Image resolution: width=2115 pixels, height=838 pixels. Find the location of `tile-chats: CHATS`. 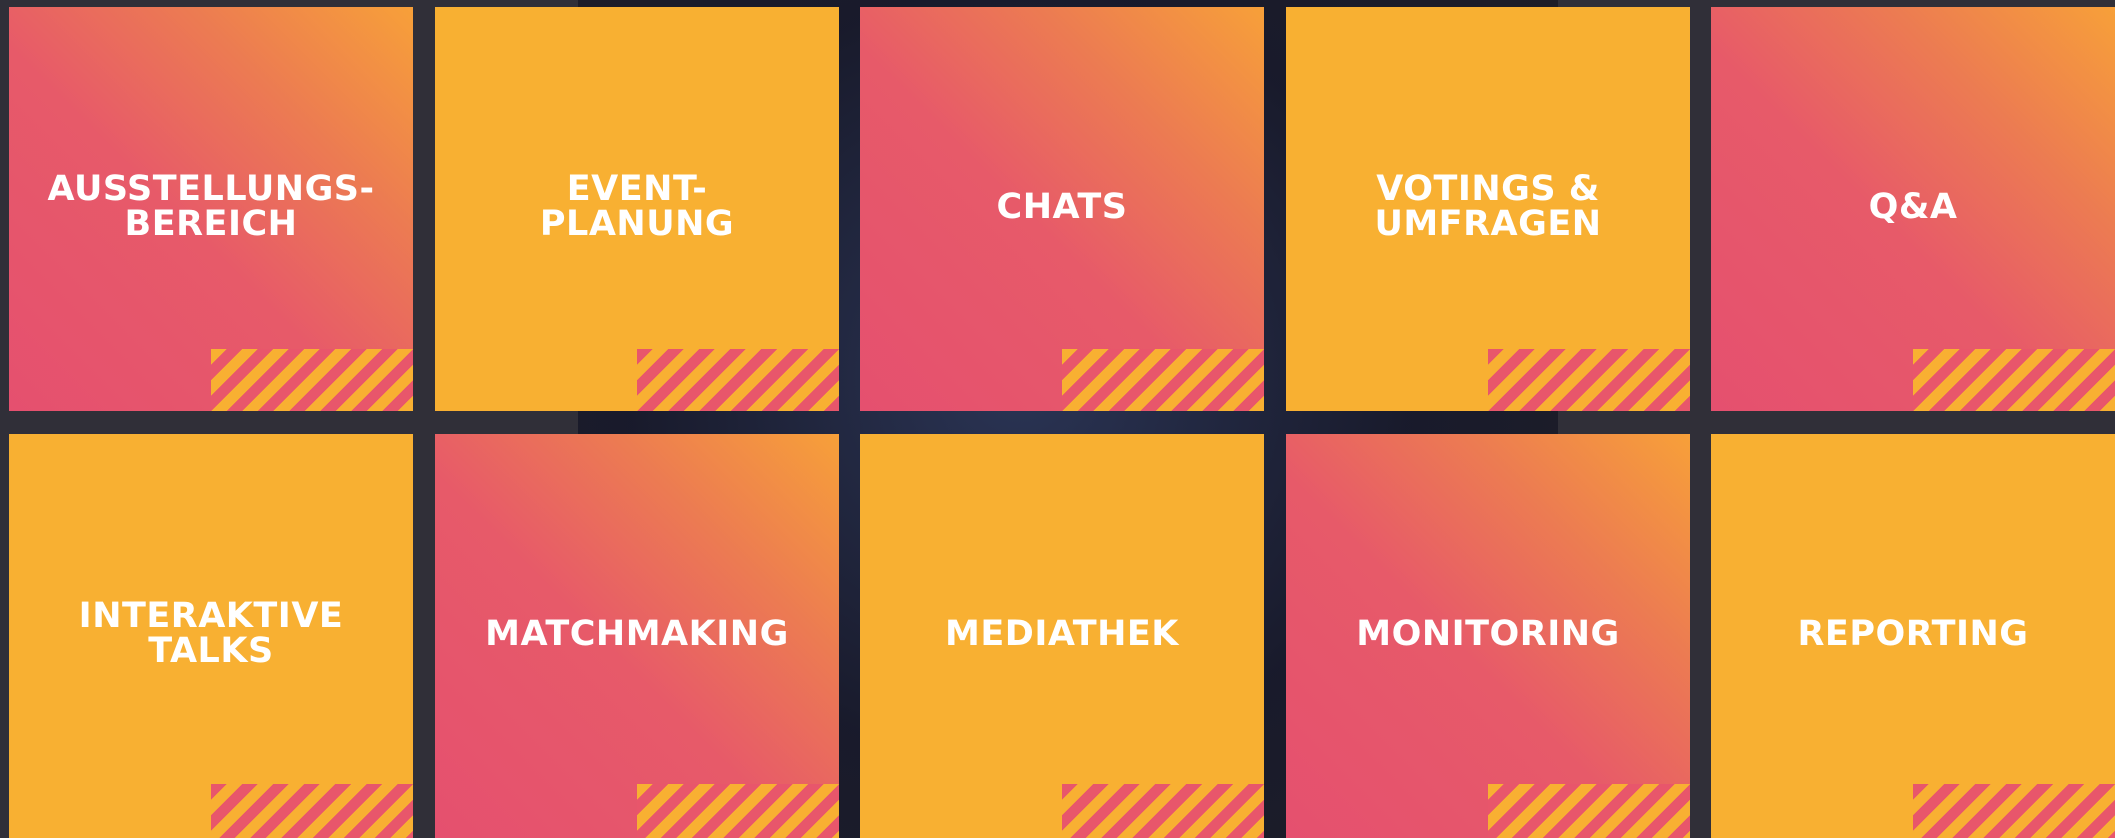

tile-chats: CHATS is located at coordinates (1062, 209).